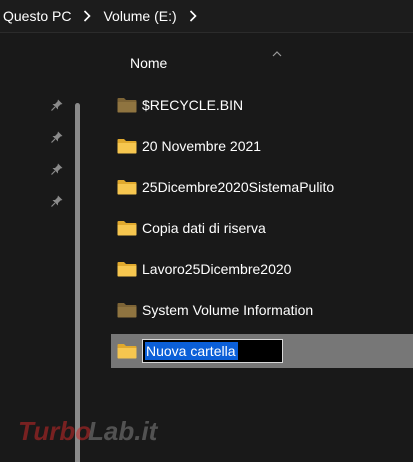 The image size is (413, 462). I want to click on list-item: System Volume Information, so click(262, 310).